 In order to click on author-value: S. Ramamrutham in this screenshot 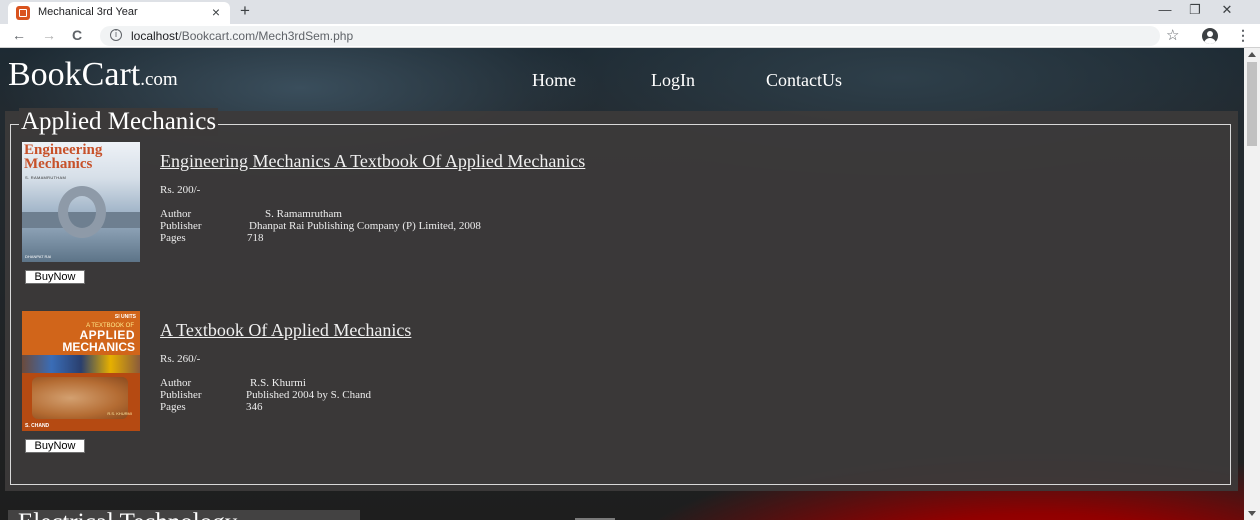, I will do `click(303, 214)`.